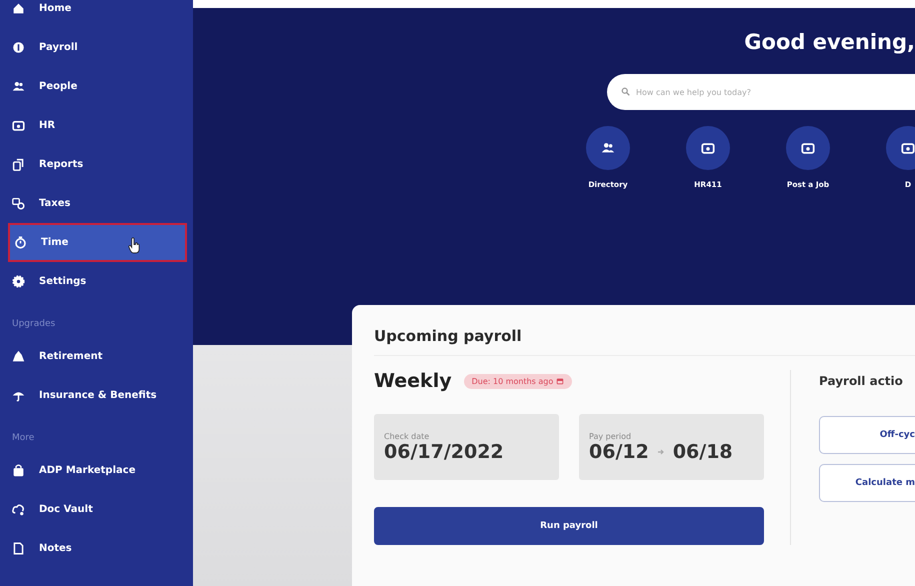  I want to click on section-heading: Upgrades, so click(33, 324).